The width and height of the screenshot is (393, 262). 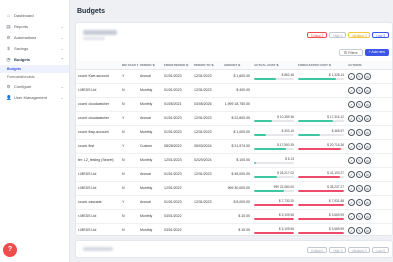 I want to click on sidebar-item-savings: $ Savings ⌄, so click(x=34, y=48).